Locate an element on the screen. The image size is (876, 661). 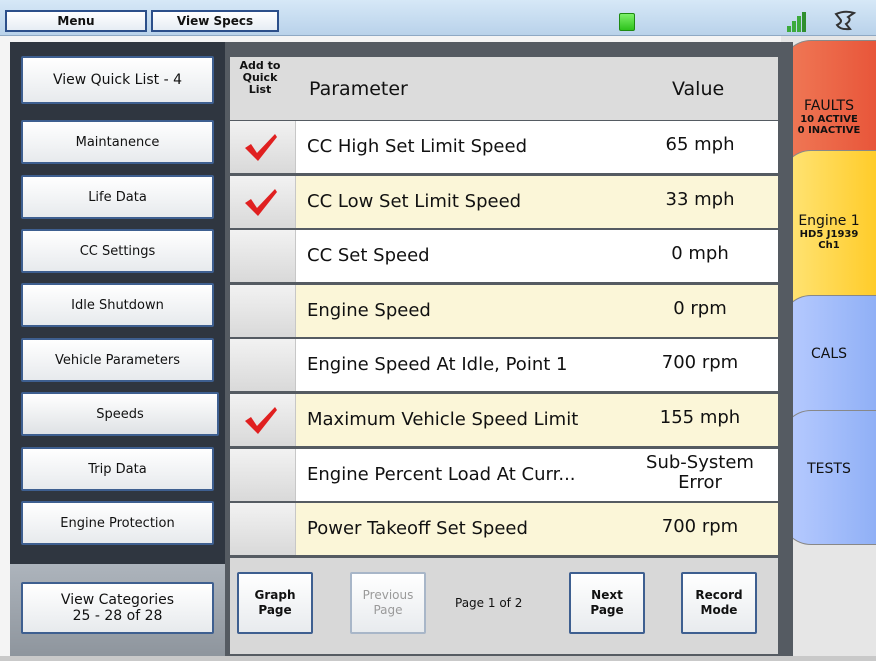
parameter-value-line1: 0 rpm is located at coordinates (700, 308).